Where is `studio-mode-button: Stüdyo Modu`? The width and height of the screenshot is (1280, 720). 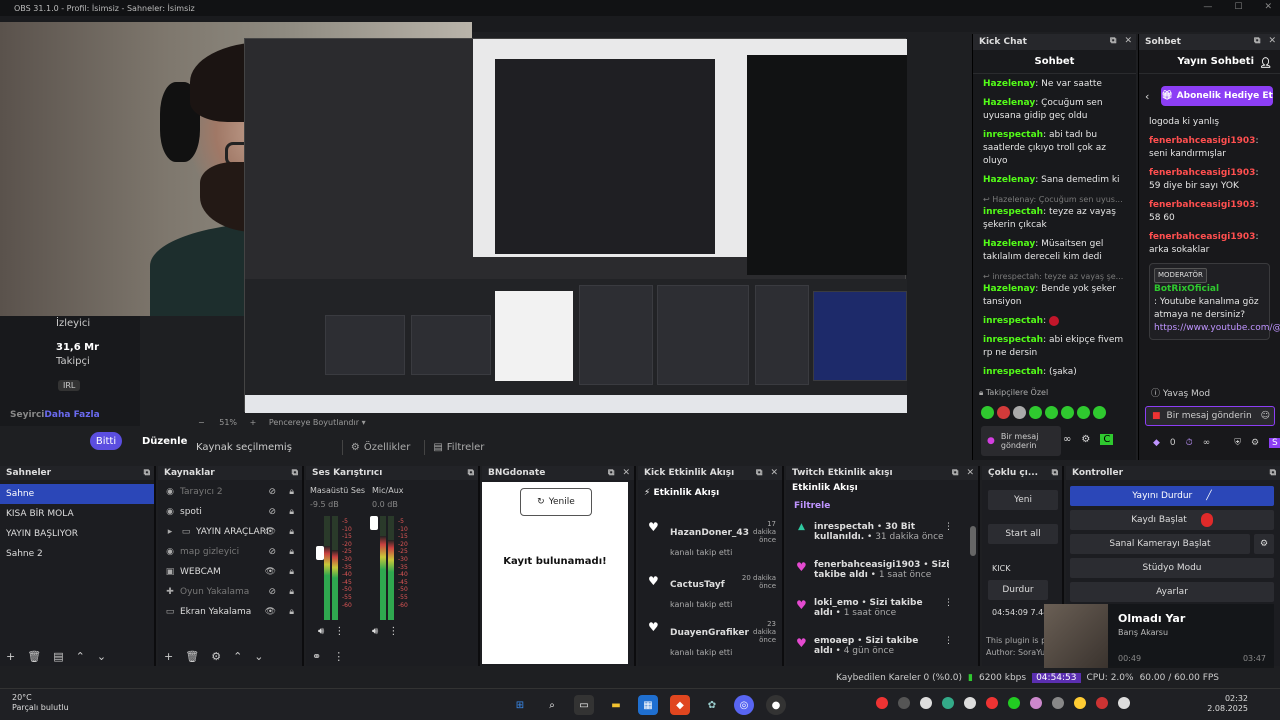
studio-mode-button: Stüdyo Modu is located at coordinates (1172, 568).